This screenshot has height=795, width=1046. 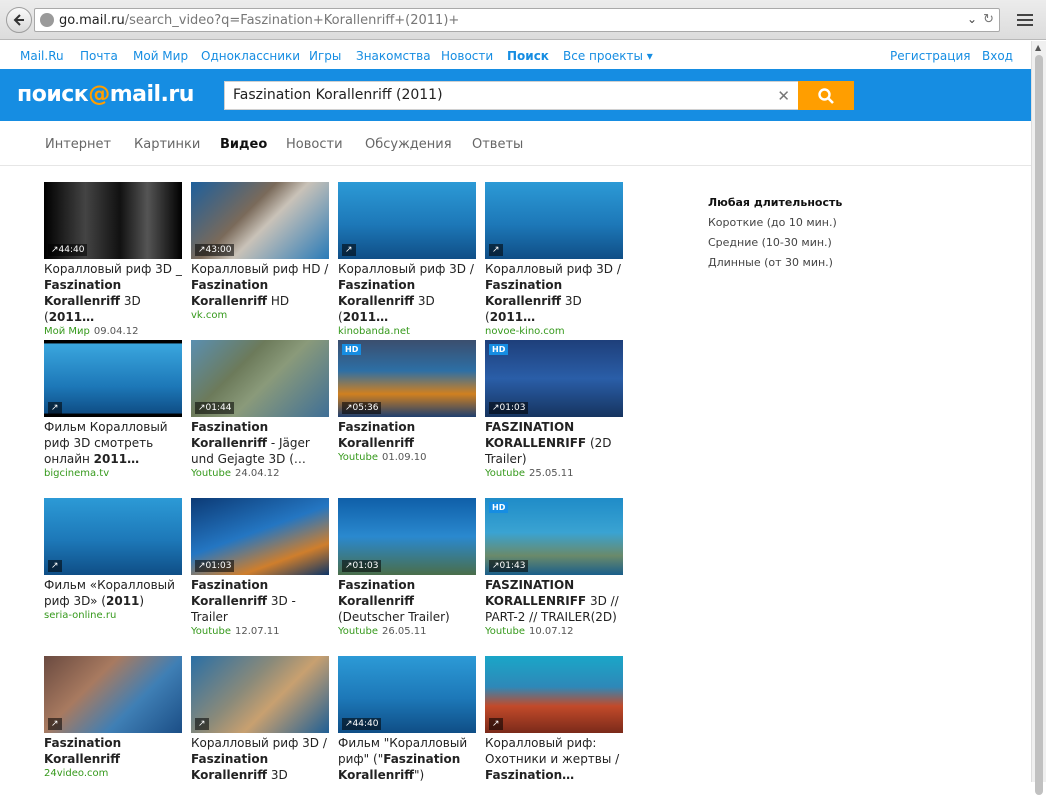 I want to click on filter-long: Длинные (от 30 мин.), so click(x=808, y=262).